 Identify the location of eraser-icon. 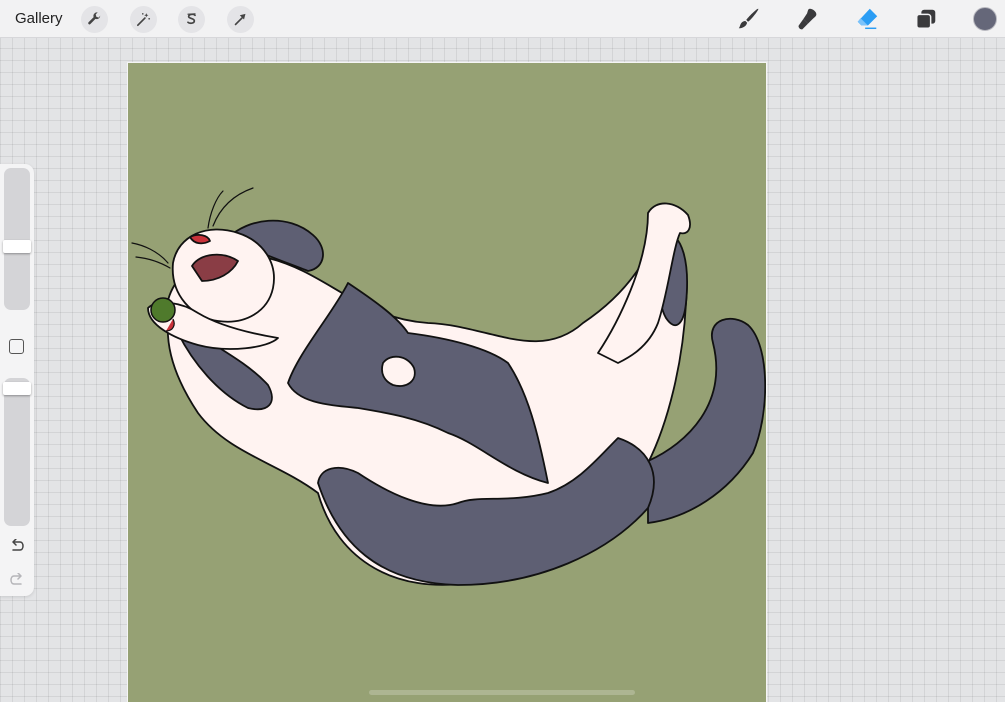
(867, 19).